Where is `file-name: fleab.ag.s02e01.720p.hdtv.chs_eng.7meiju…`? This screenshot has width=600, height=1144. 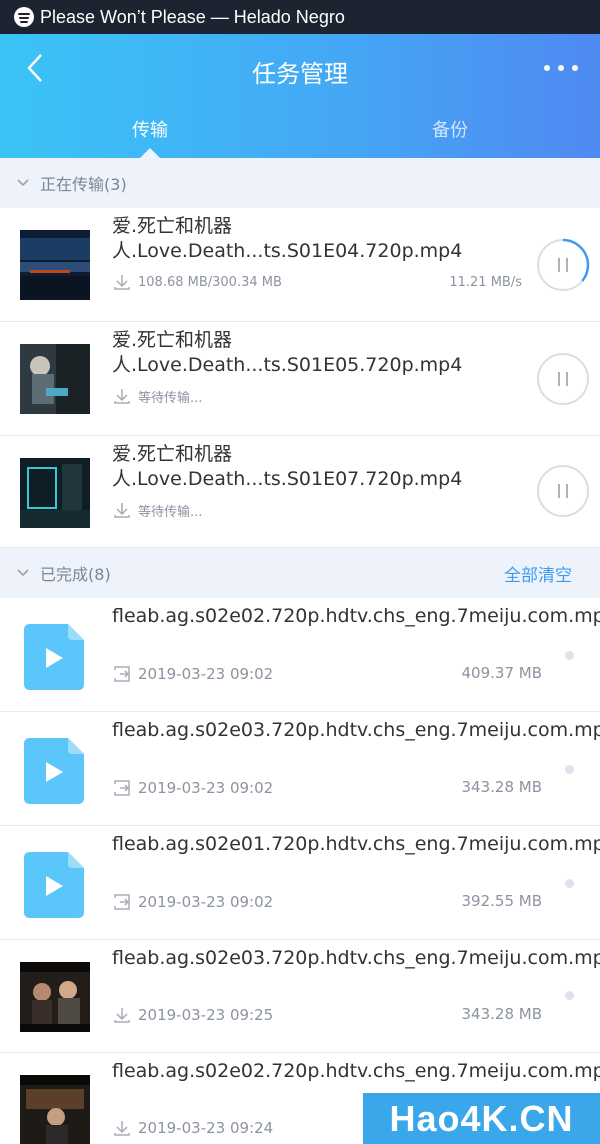 file-name: fleab.ag.s02e01.720p.hdtv.chs_eng.7meiju… is located at coordinates (356, 844).